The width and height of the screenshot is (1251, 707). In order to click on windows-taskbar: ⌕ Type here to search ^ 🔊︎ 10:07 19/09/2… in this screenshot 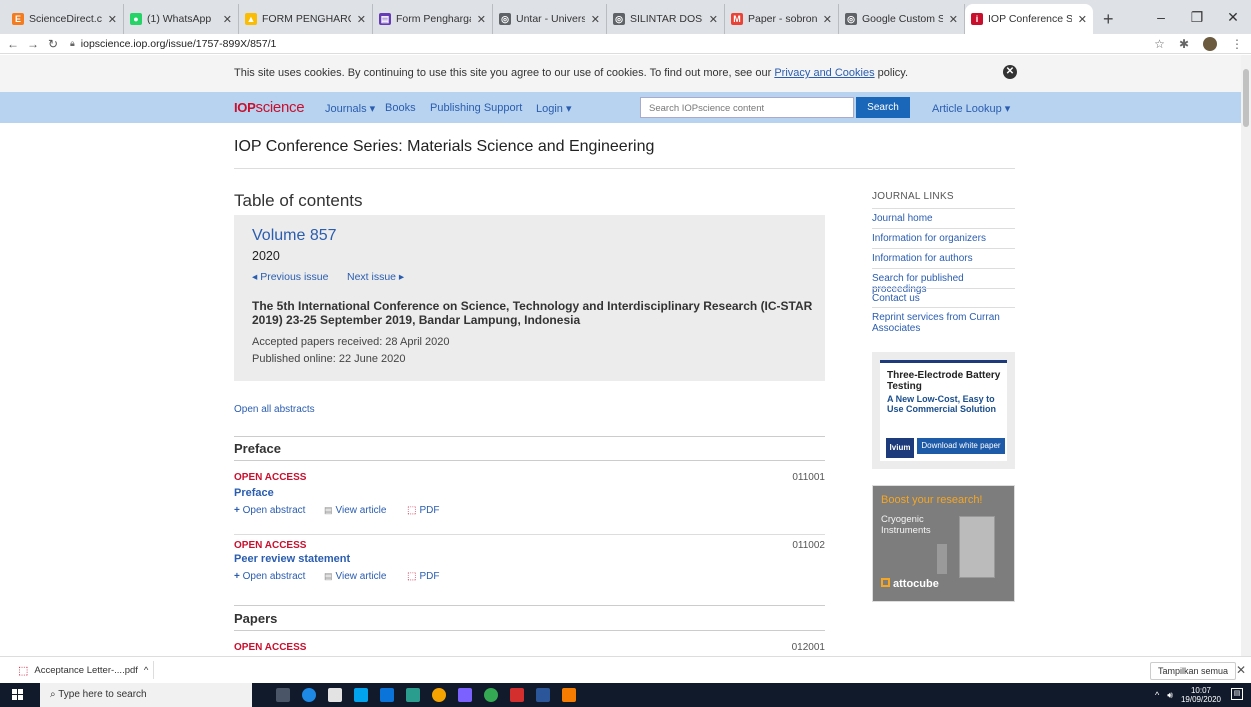, I will do `click(625, 695)`.